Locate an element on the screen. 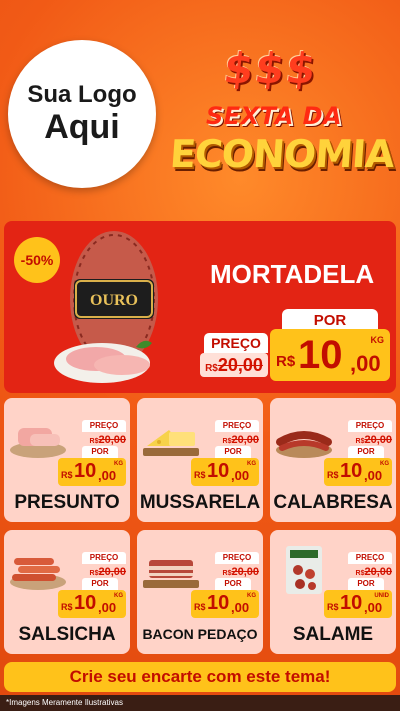 Image resolution: width=400 pixels, height=711 pixels. price-unit: UNID is located at coordinates (381, 596).